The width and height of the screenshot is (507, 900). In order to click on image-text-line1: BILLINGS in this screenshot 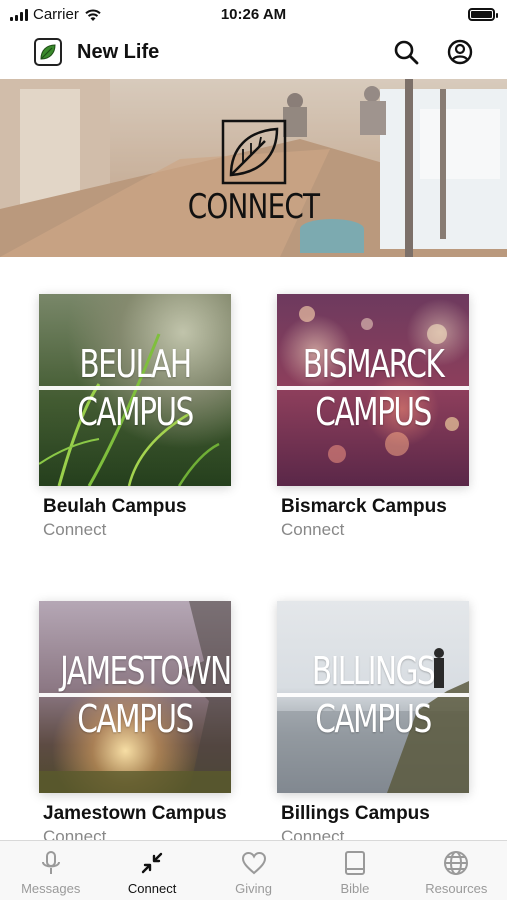, I will do `click(373, 671)`.